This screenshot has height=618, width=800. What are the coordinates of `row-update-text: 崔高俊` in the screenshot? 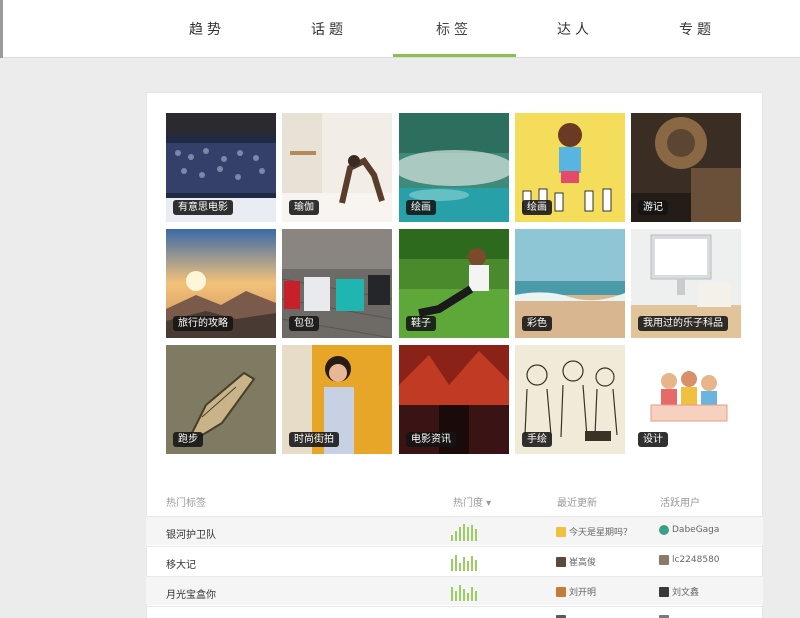 It's located at (583, 563).